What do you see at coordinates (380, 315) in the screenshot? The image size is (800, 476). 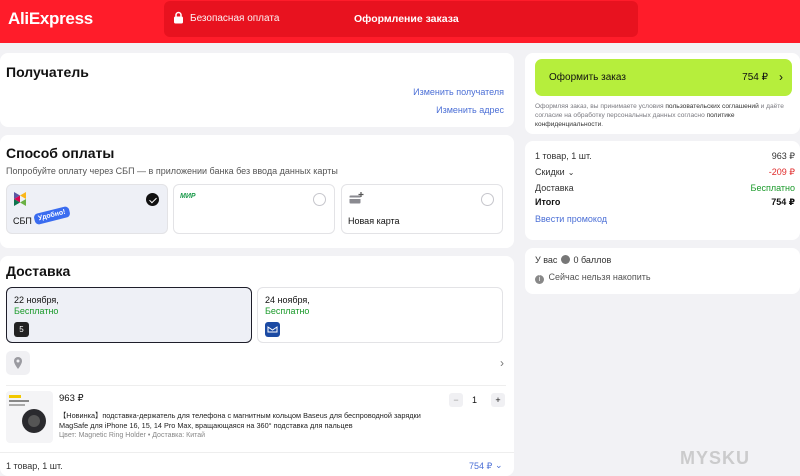 I see `delivery-option-2: 24 ноября, Бесплатно` at bounding box center [380, 315].